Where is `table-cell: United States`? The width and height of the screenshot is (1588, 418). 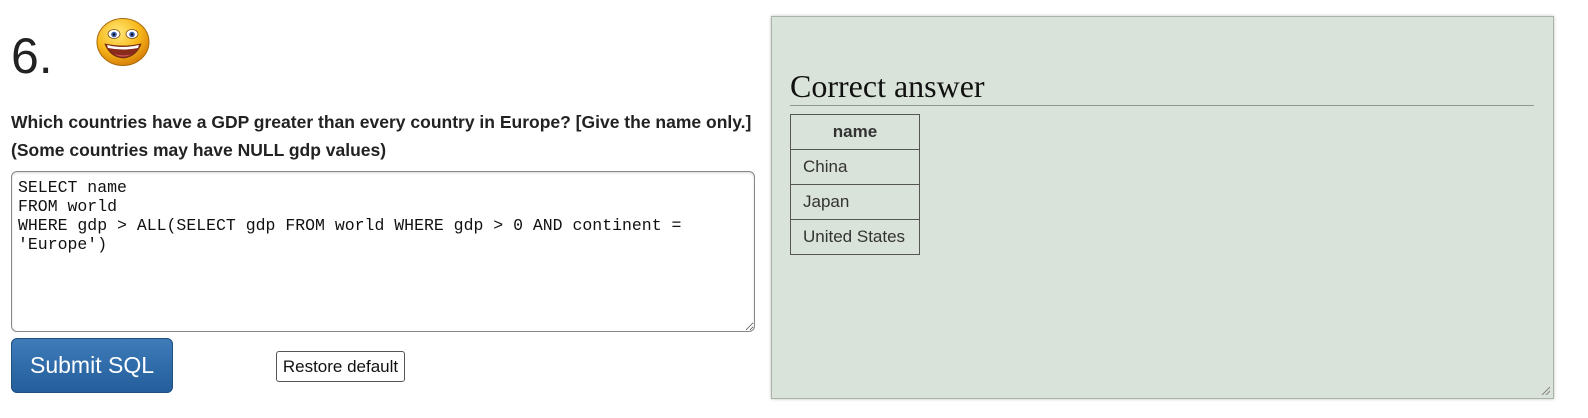
table-cell: United States is located at coordinates (855, 237).